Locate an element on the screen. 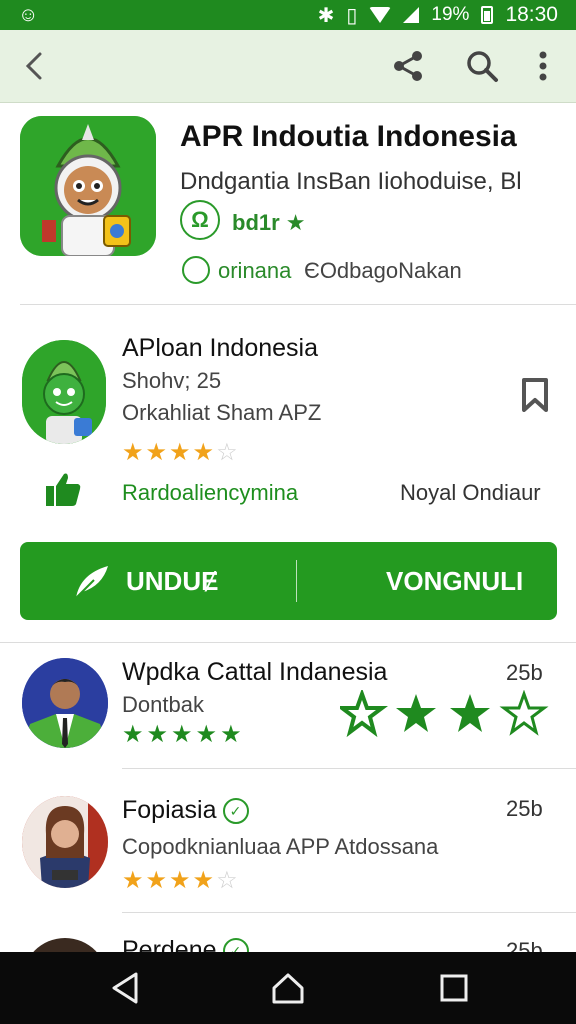 Image resolution: width=576 pixels, height=1024 pixels. app-subtitle: Dndgantia InsBan Iiohoduise, Bl is located at coordinates (351, 181).